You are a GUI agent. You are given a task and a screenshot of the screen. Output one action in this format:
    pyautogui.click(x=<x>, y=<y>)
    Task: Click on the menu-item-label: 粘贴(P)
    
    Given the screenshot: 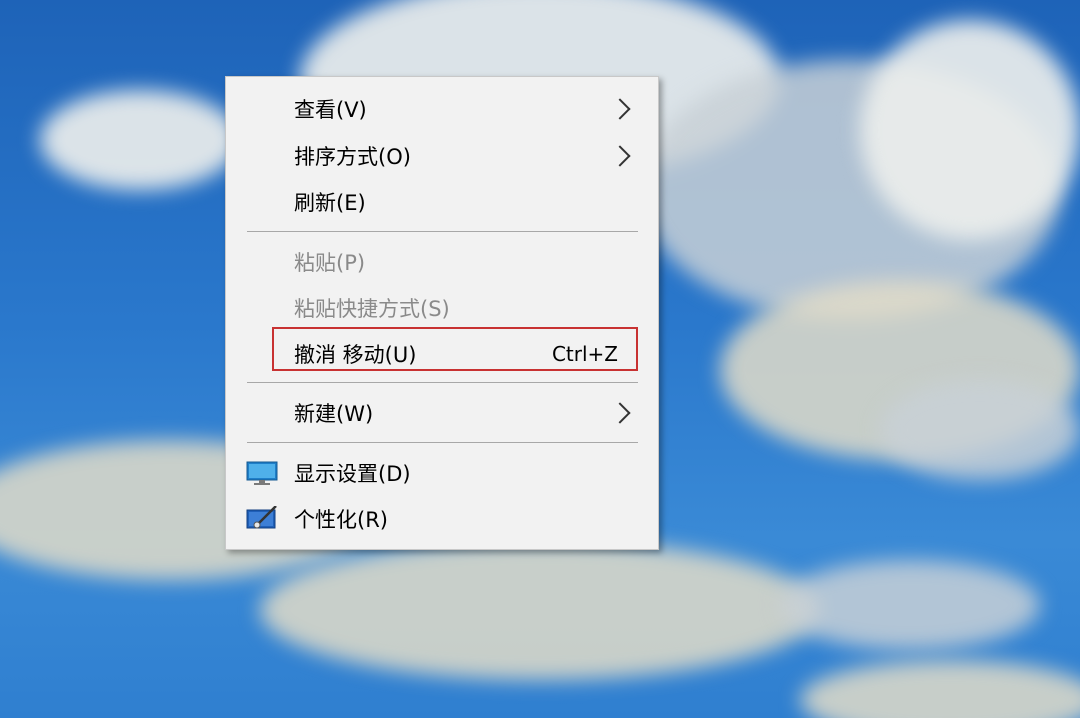 What is the action you would take?
    pyautogui.click(x=330, y=263)
    